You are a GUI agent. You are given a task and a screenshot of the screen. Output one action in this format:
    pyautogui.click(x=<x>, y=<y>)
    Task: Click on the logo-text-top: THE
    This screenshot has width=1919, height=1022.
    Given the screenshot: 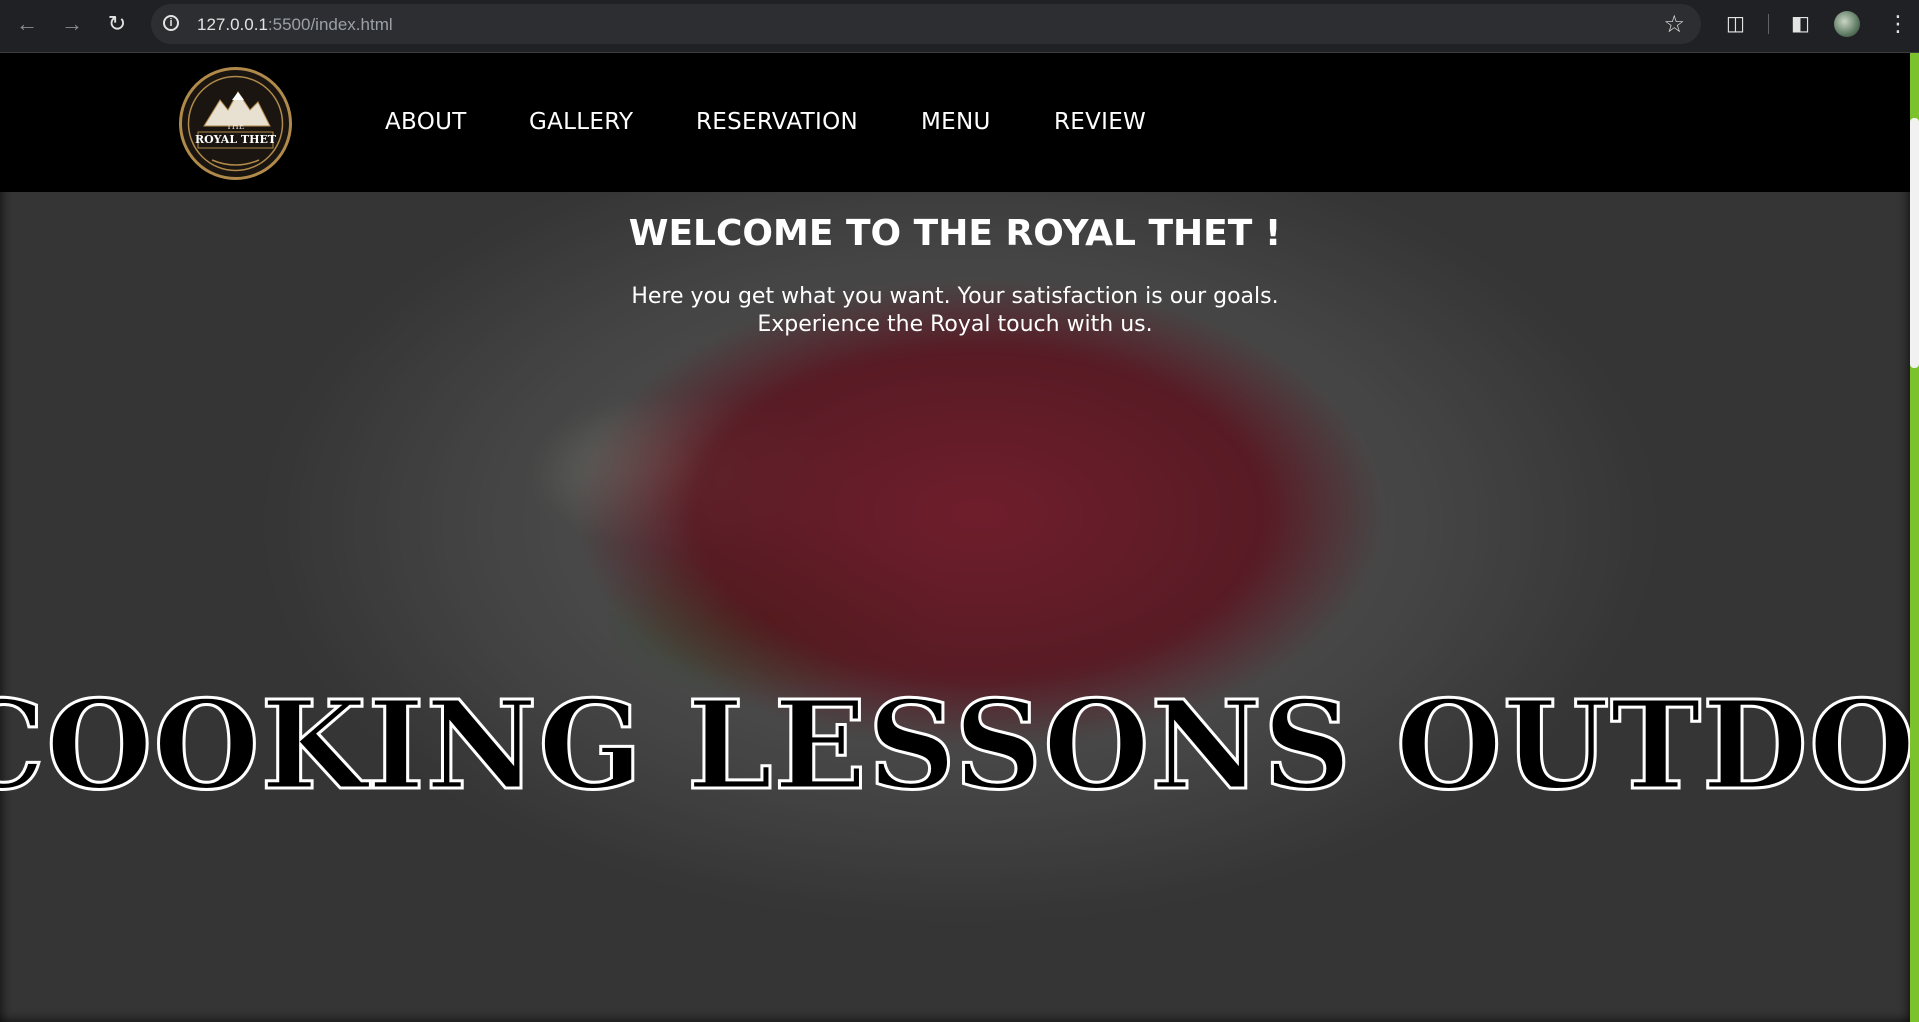 What is the action you would take?
    pyautogui.click(x=235, y=126)
    